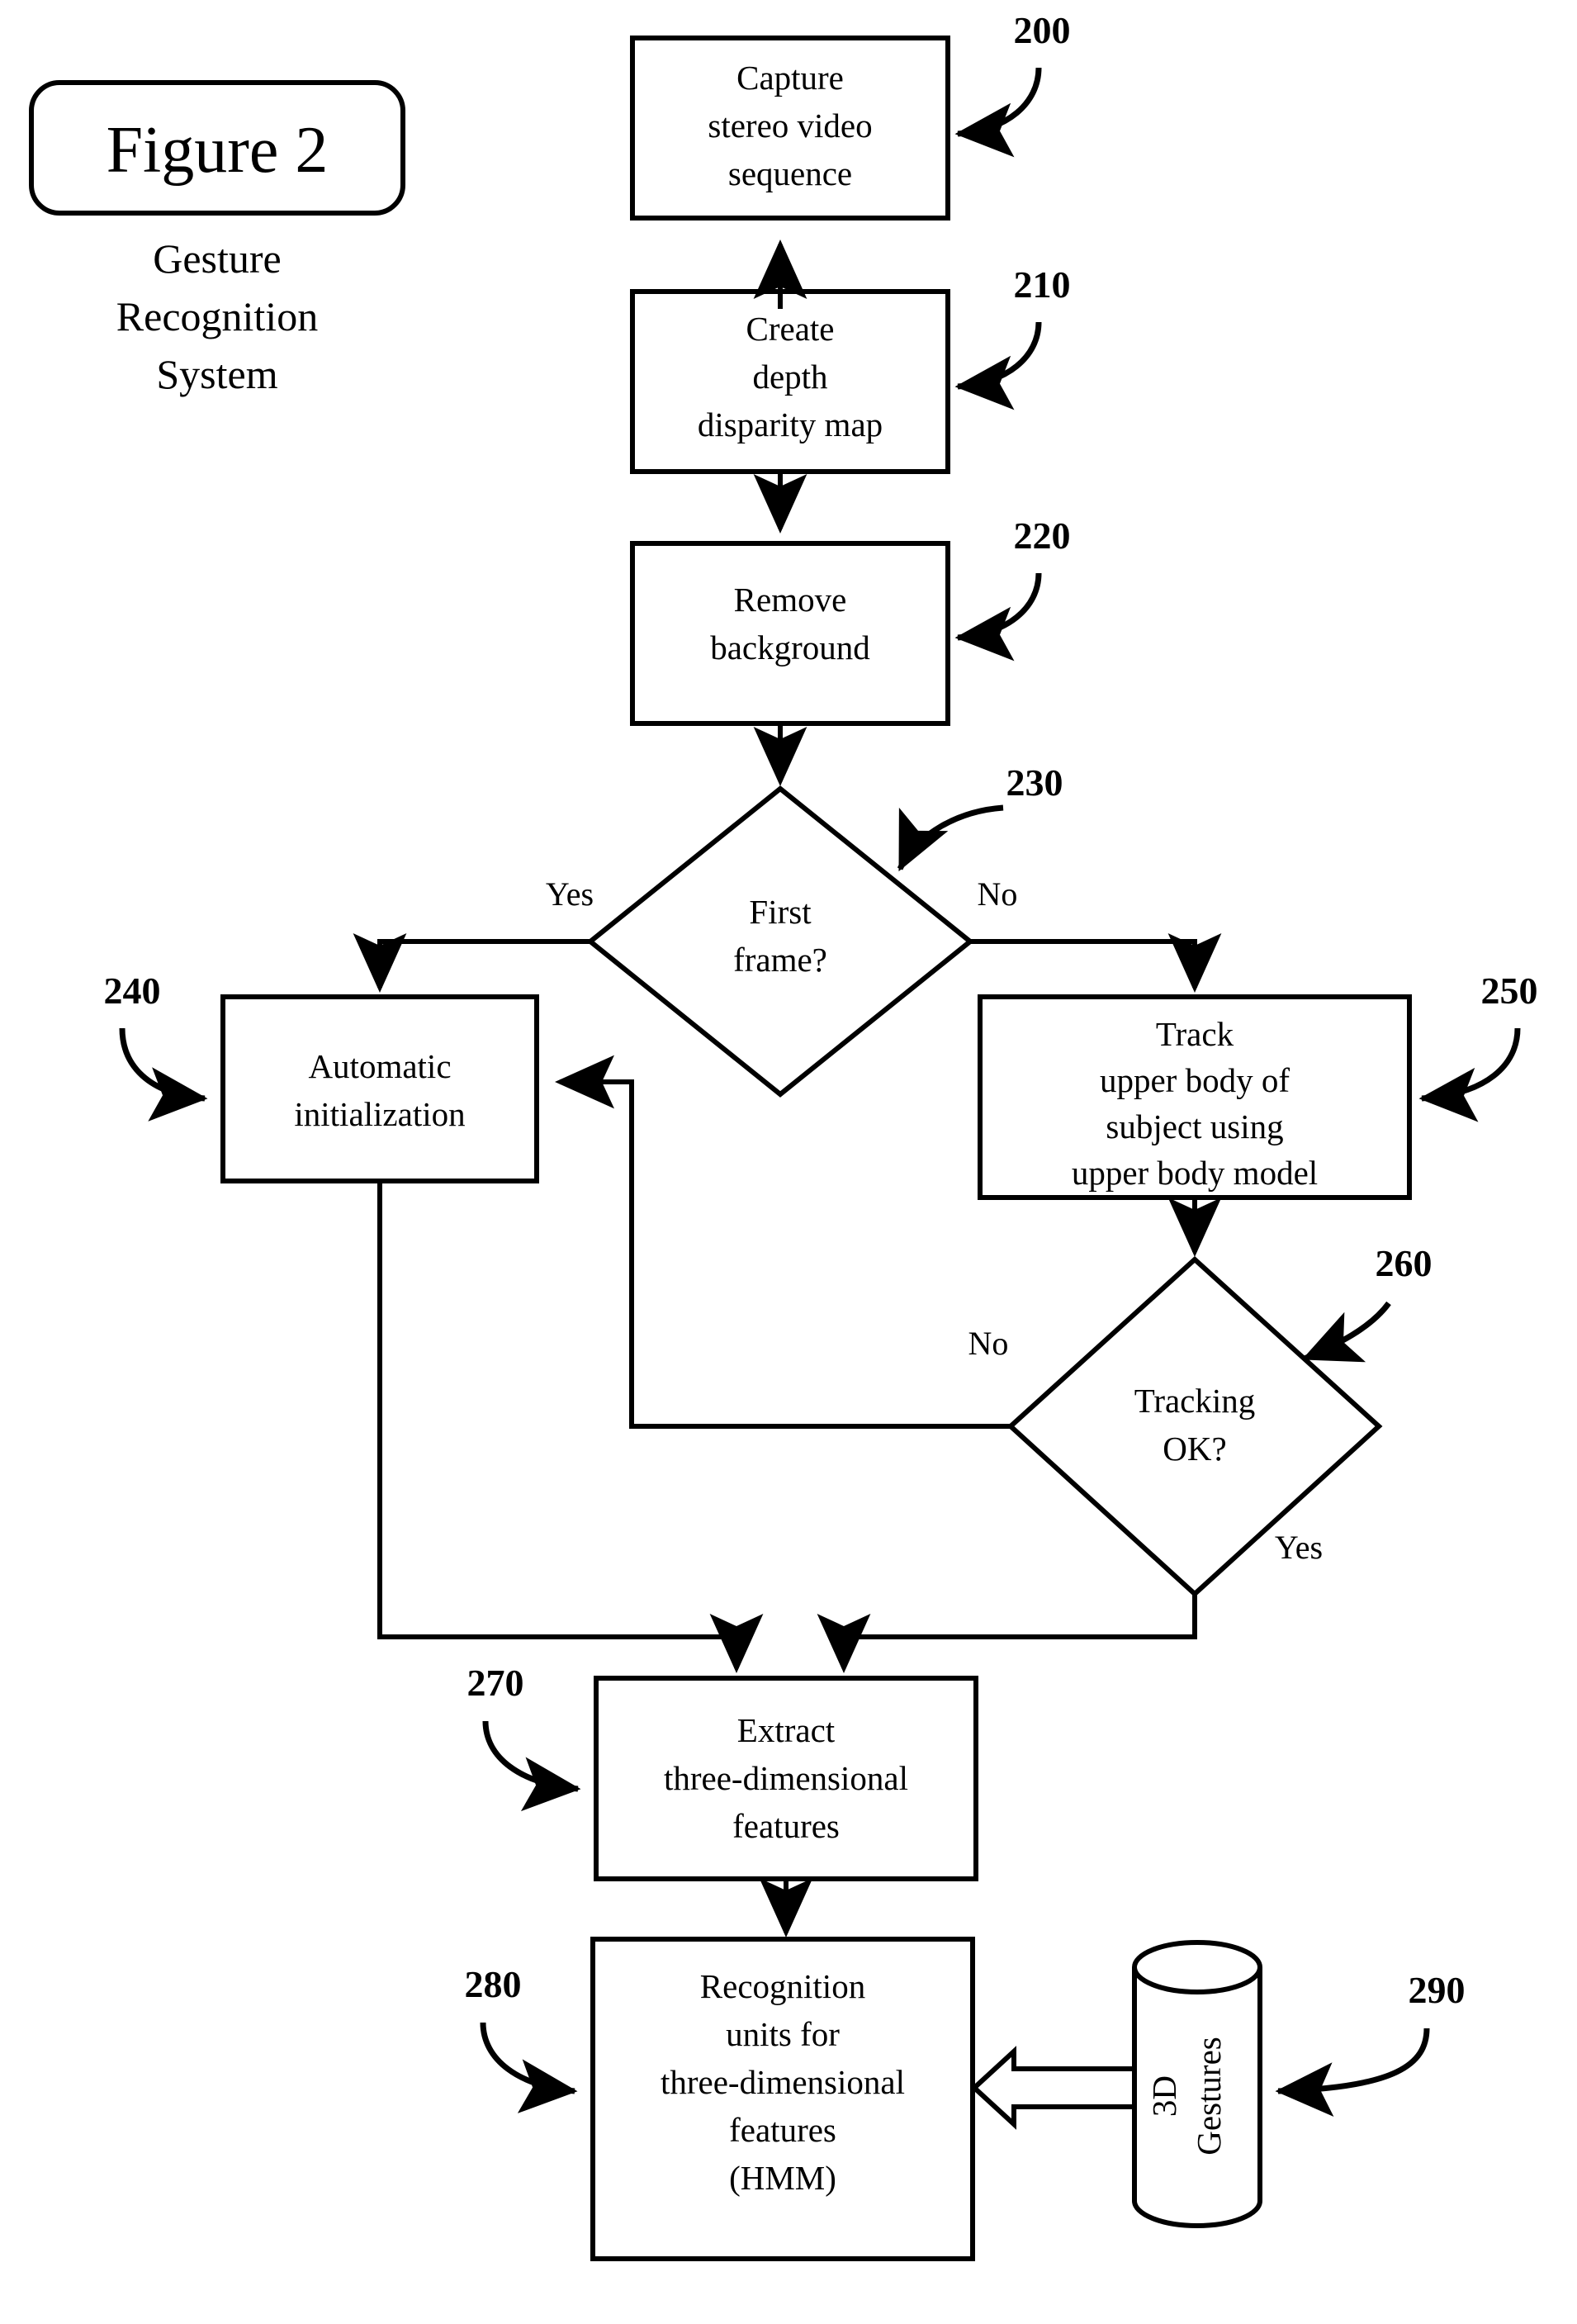  I want to click on figure-title: Figure 2, so click(218, 150).